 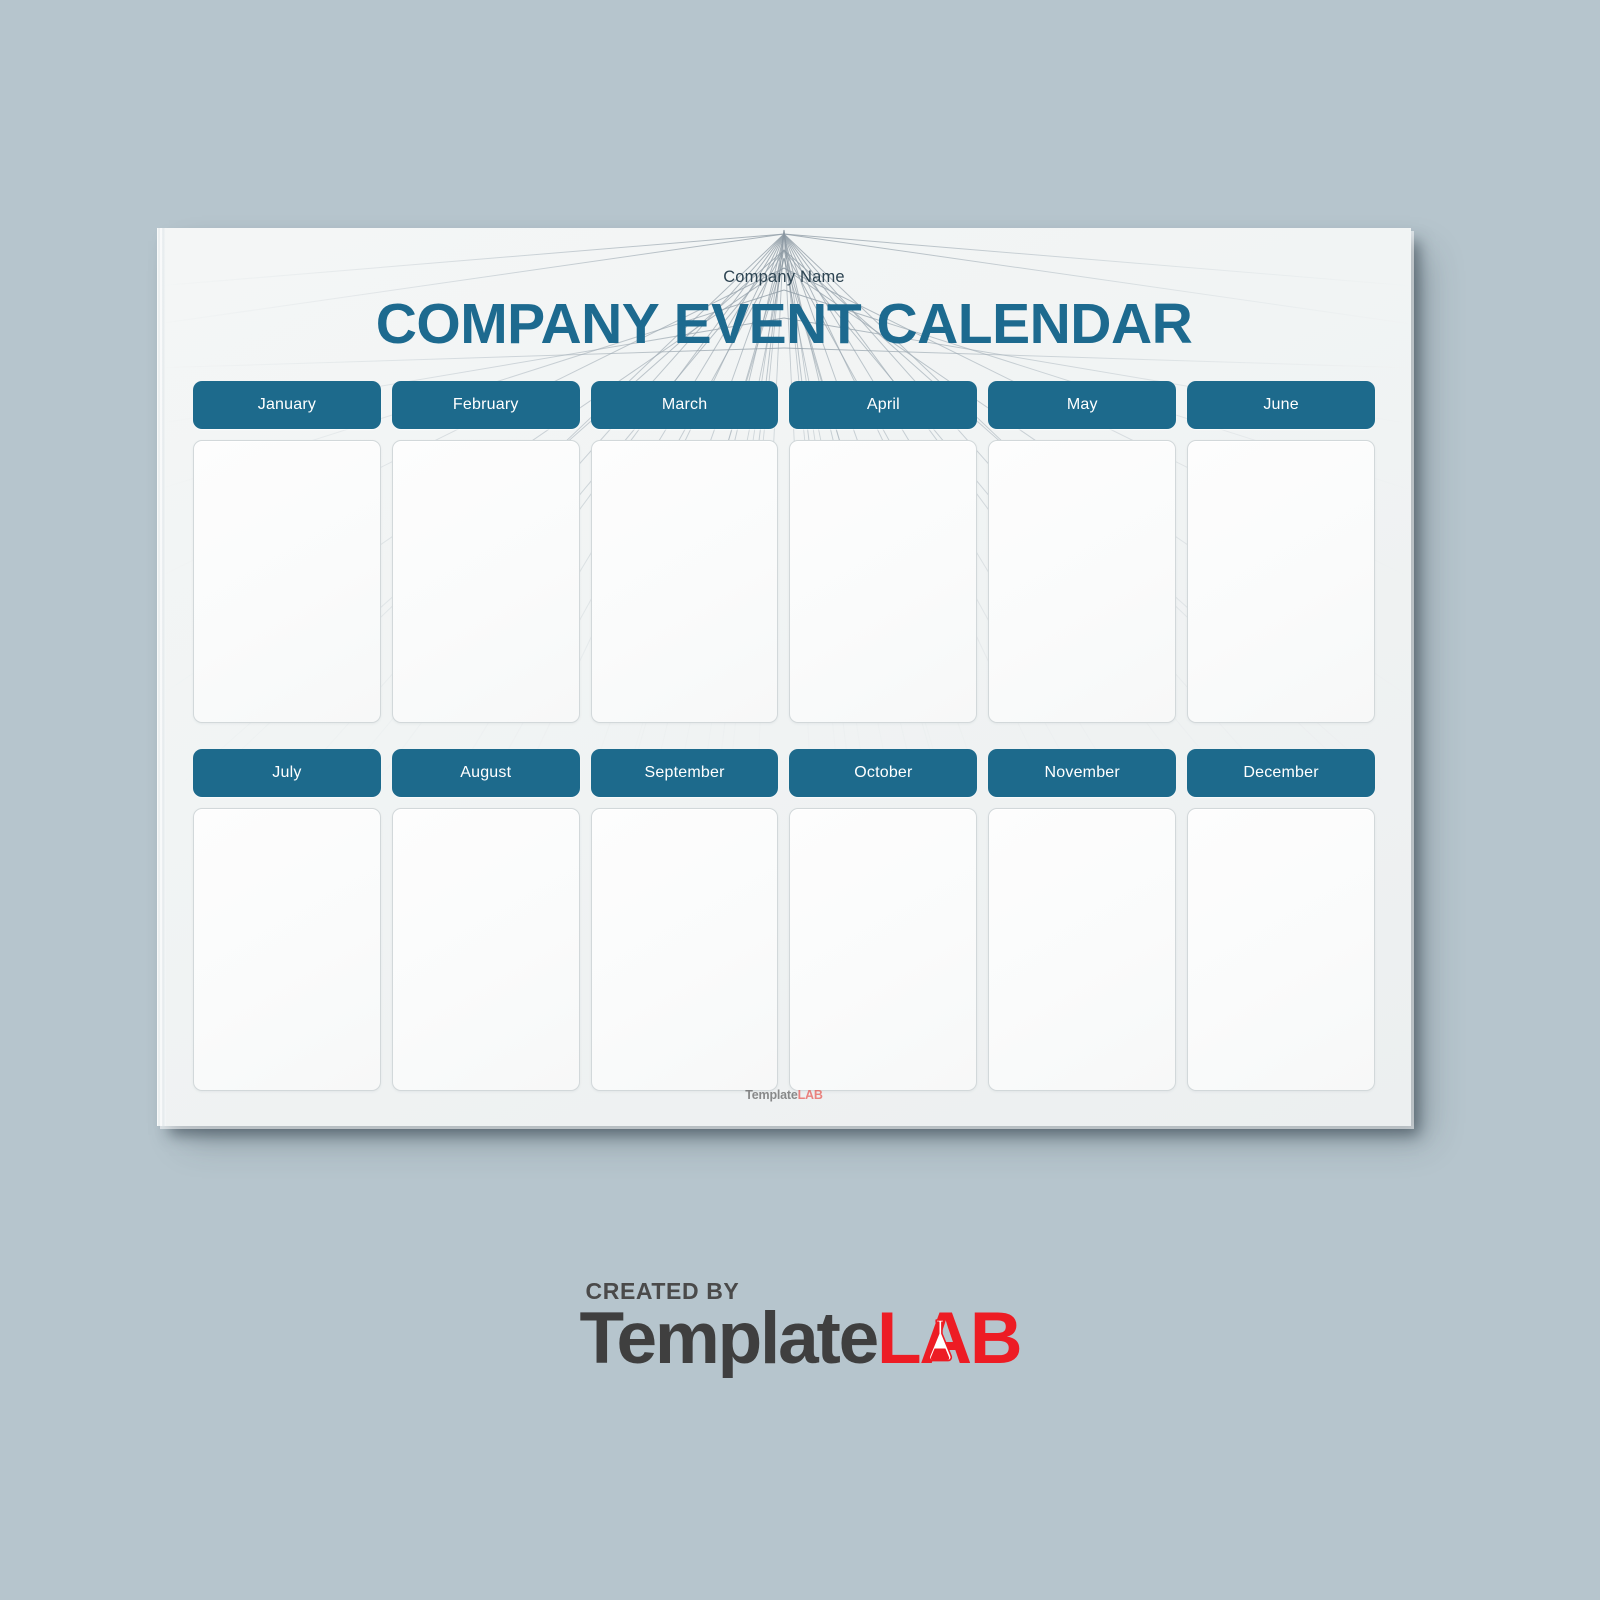 I want to click on month-tab-july: July, so click(x=287, y=772).